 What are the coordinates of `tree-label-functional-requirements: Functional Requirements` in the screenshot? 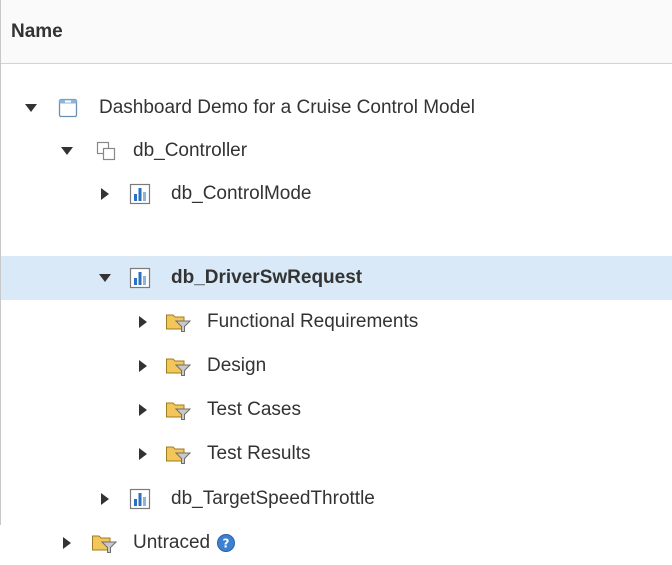 It's located at (313, 321).